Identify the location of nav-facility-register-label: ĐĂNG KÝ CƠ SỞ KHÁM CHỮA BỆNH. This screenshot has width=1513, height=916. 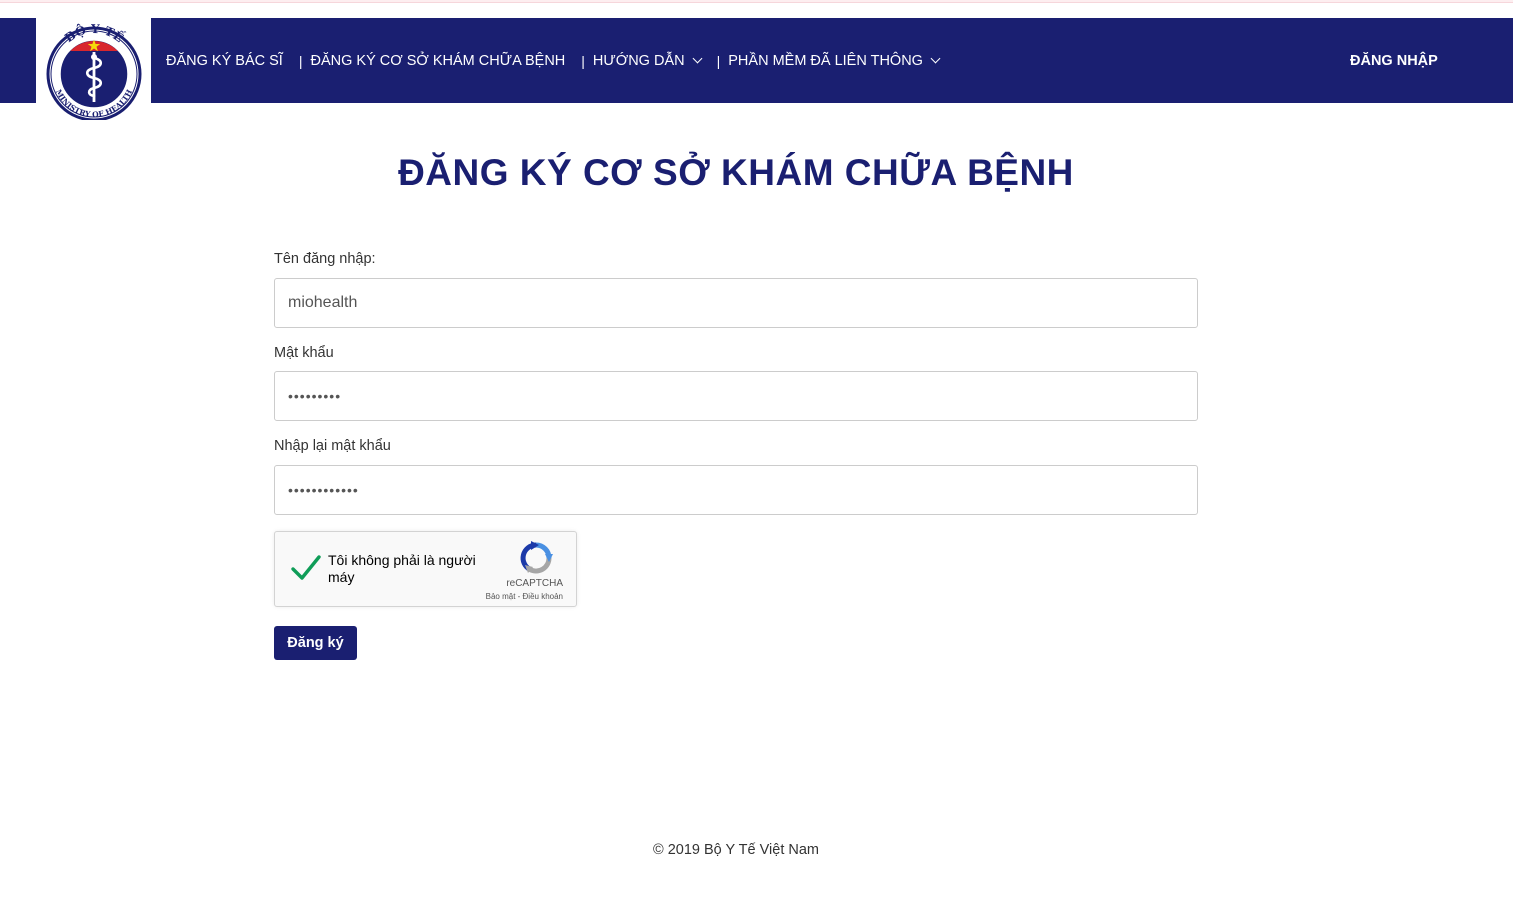
(438, 60).